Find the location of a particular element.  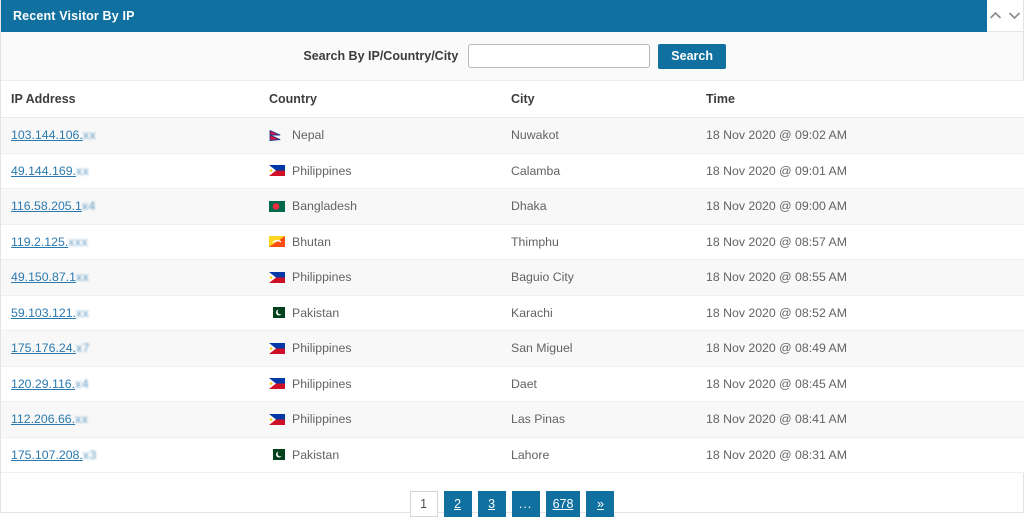

ip-address-link: 59.103.121.xx is located at coordinates (50, 313).